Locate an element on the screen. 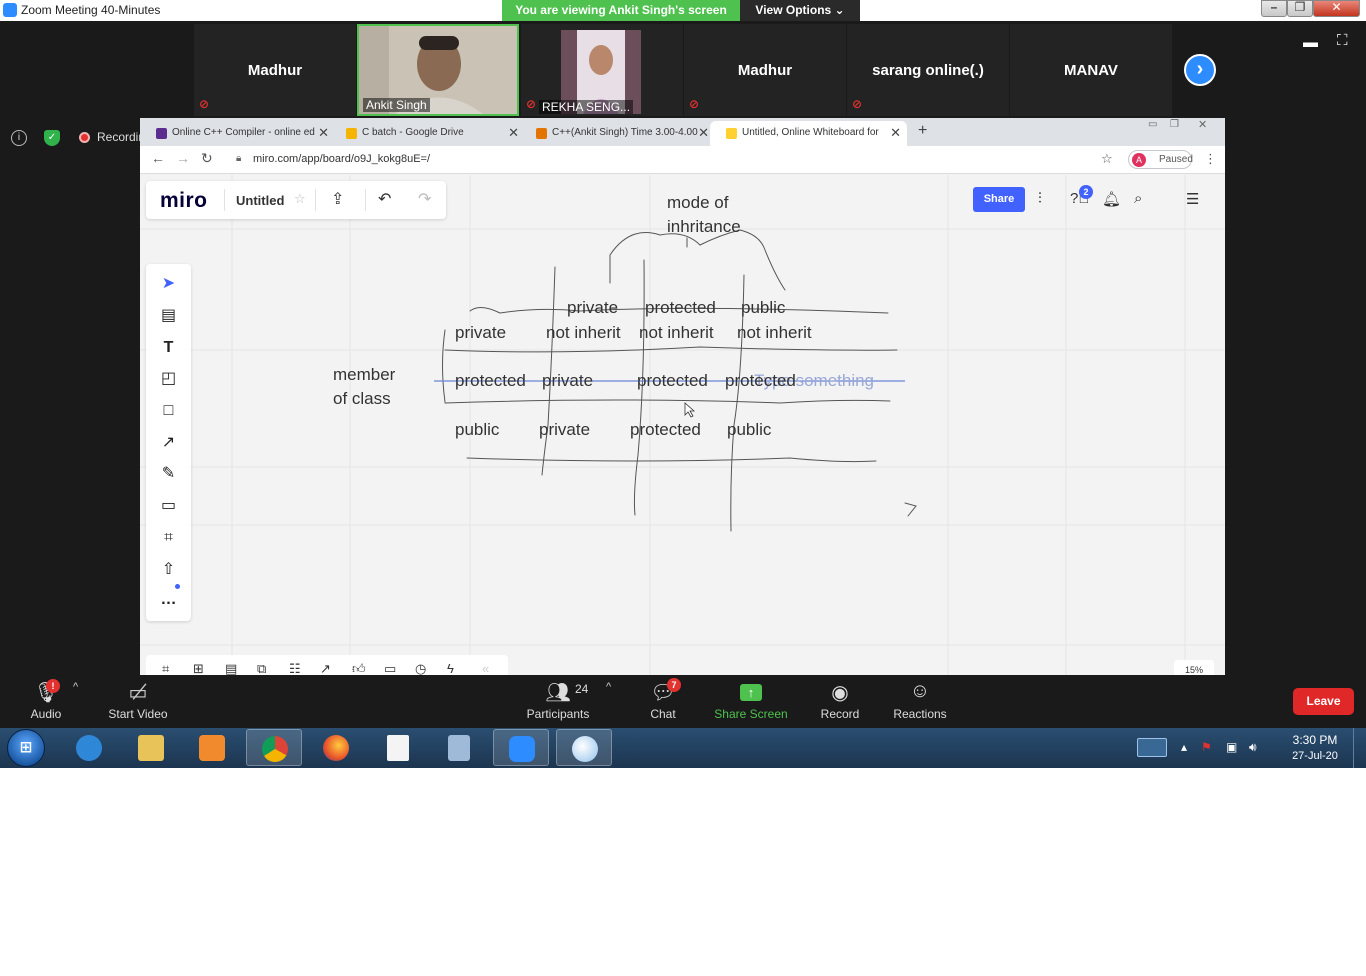  text-tool-icon: T is located at coordinates (168, 347).